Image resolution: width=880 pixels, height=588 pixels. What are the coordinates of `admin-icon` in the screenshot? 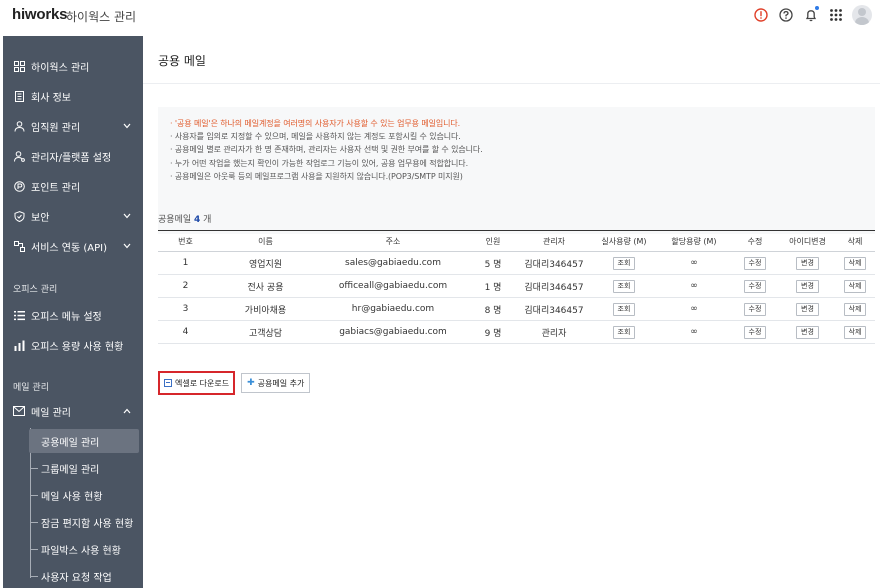 It's located at (19, 156).